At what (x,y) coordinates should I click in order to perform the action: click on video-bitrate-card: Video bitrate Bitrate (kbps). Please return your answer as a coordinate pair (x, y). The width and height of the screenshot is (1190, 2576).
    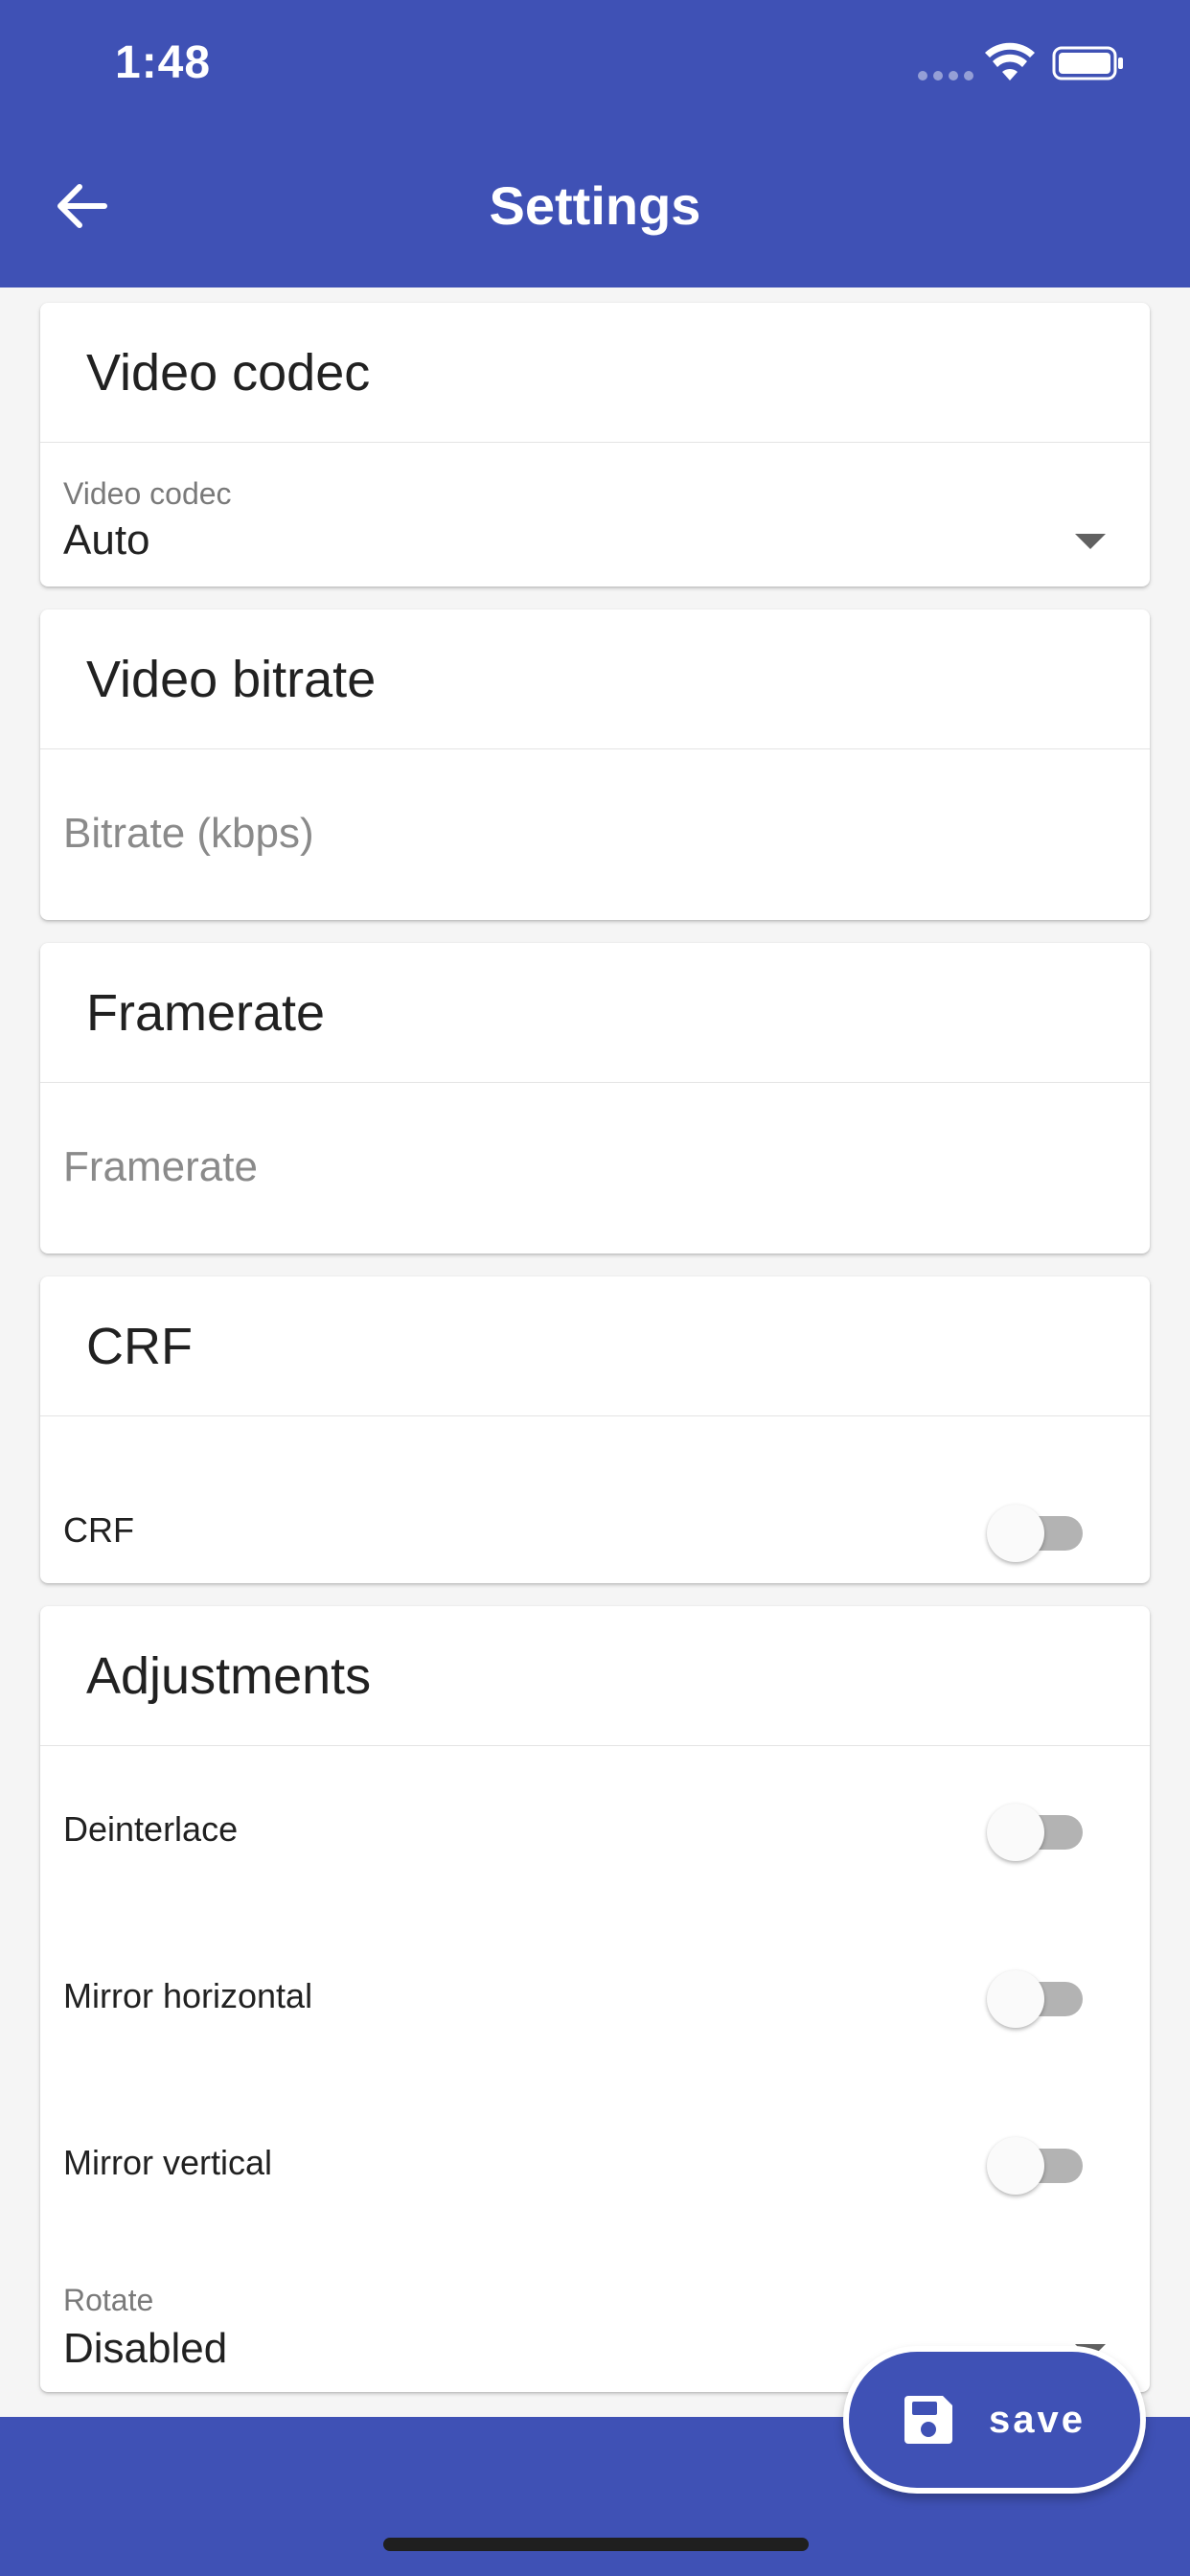
    Looking at the image, I should click on (595, 765).